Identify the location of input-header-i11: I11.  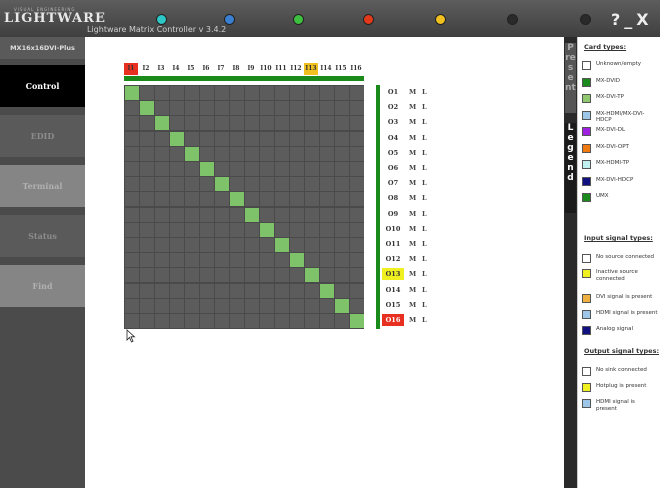
(281, 69).